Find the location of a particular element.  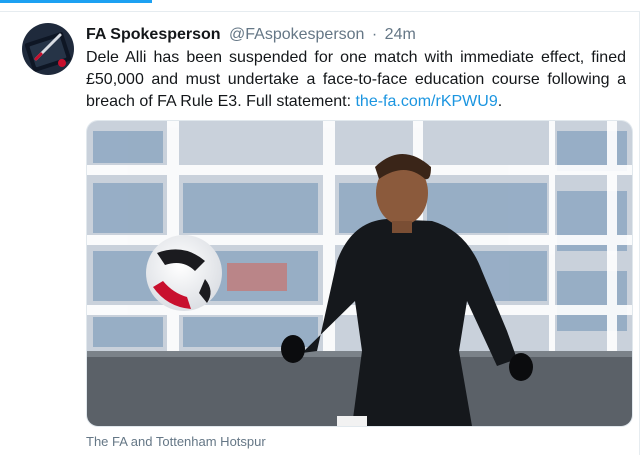

timestamp: 24m is located at coordinates (400, 34).